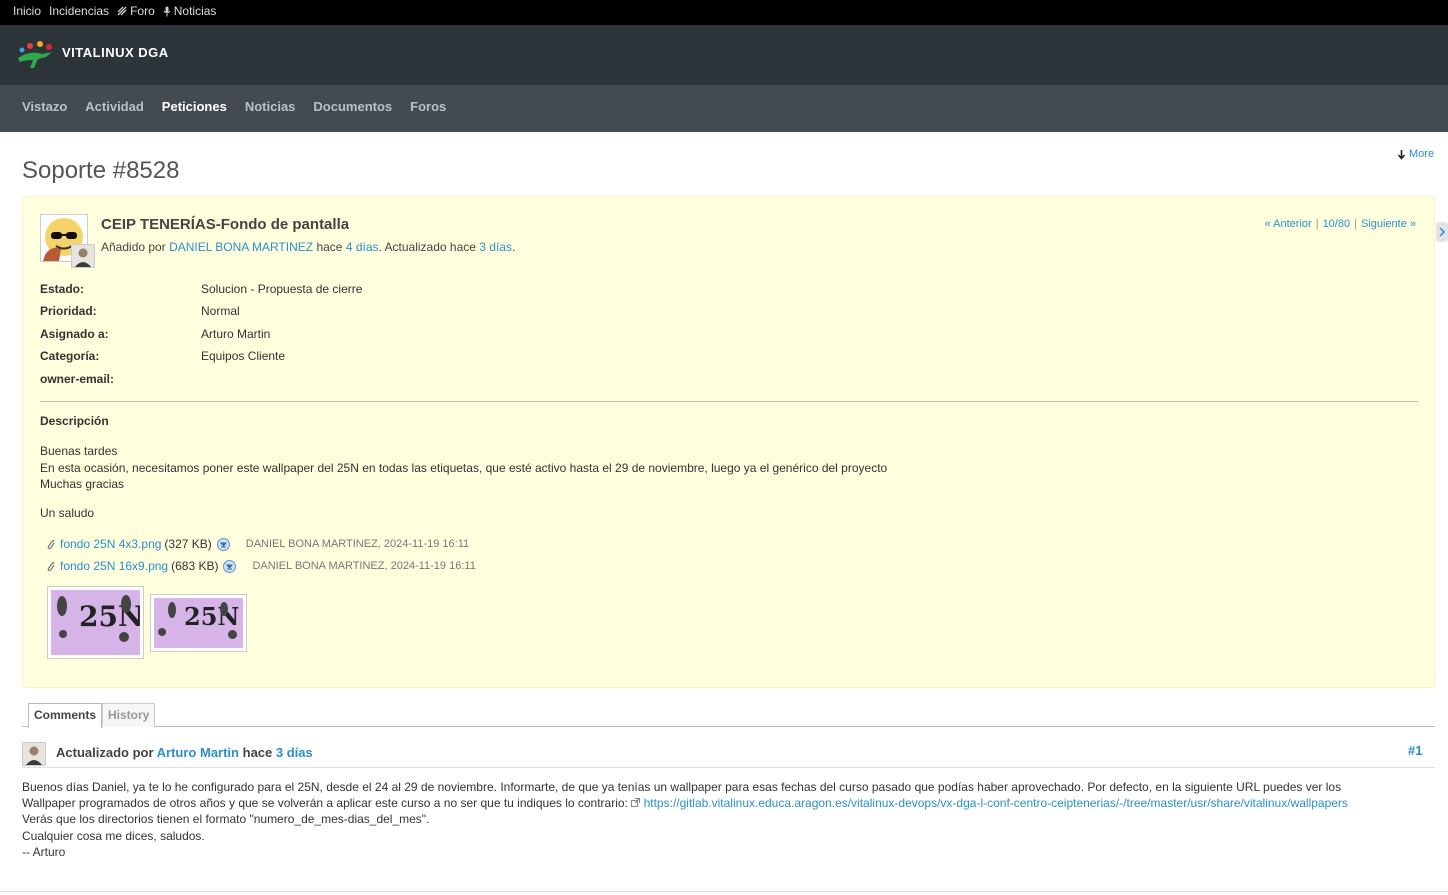 Image resolution: width=1448 pixels, height=895 pixels. Describe the element at coordinates (270, 106) in the screenshot. I see `main-menu-noticias: Noticias` at that location.